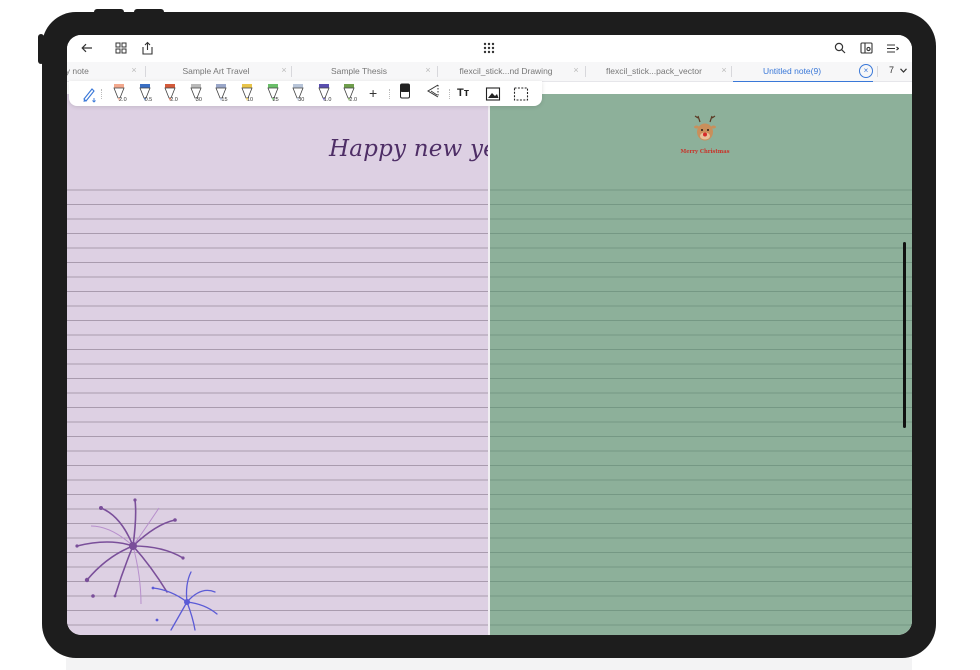  Describe the element at coordinates (792, 71) in the screenshot. I see `tab-label: Untitled note(9)` at that location.